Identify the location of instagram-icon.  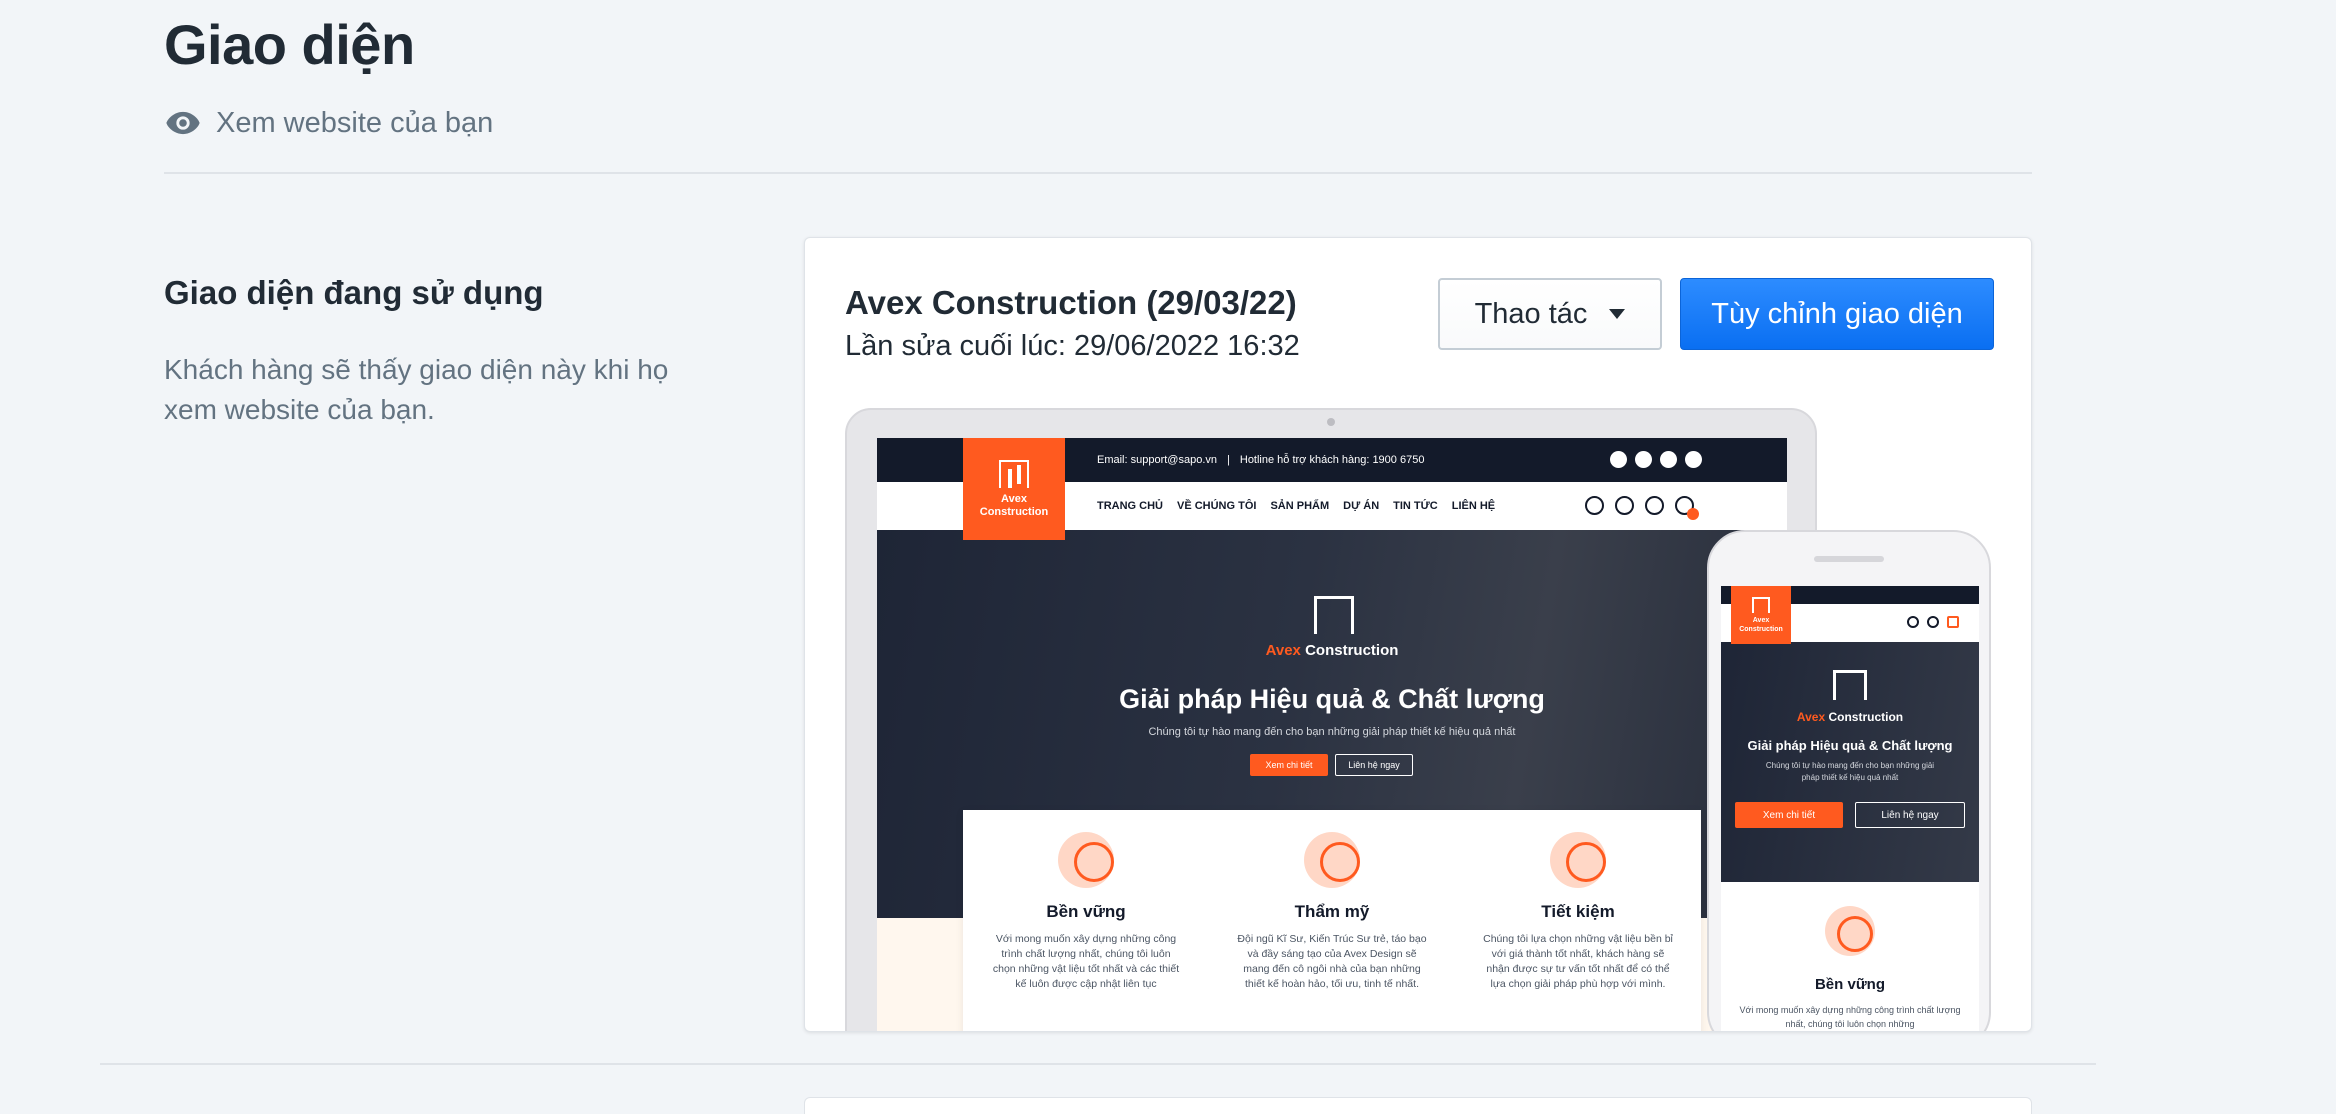
(1618, 459).